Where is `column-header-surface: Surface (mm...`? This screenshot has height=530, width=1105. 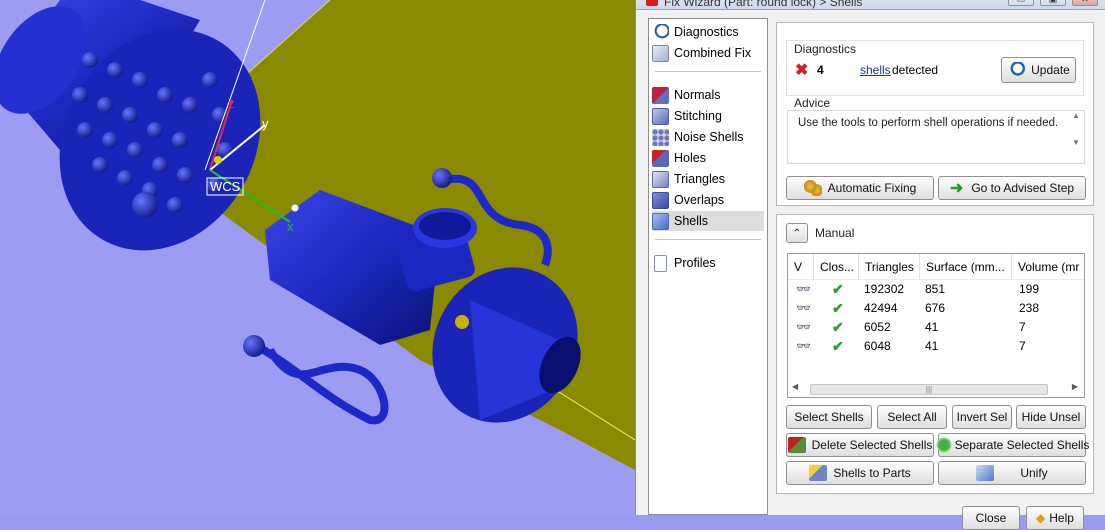
column-header-surface: Surface (mm... is located at coordinates (966, 267).